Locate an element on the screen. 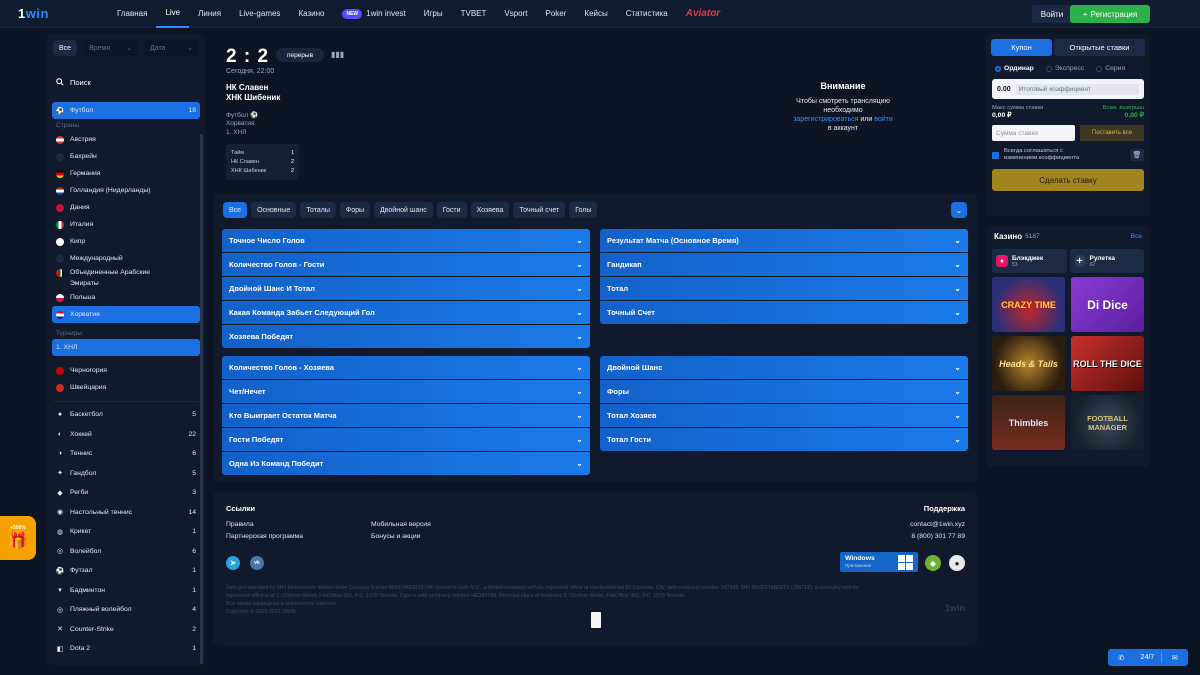 The height and width of the screenshot is (675, 1200). nav-item-aviator: Aviator is located at coordinates (703, 14).